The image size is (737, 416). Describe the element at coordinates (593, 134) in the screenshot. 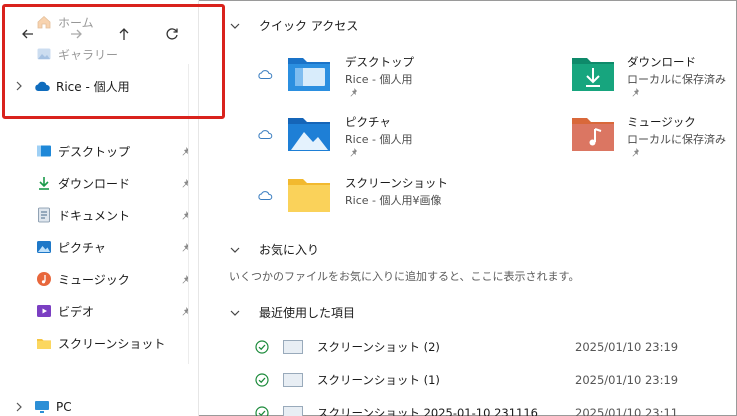

I see `music-folder-icon` at that location.